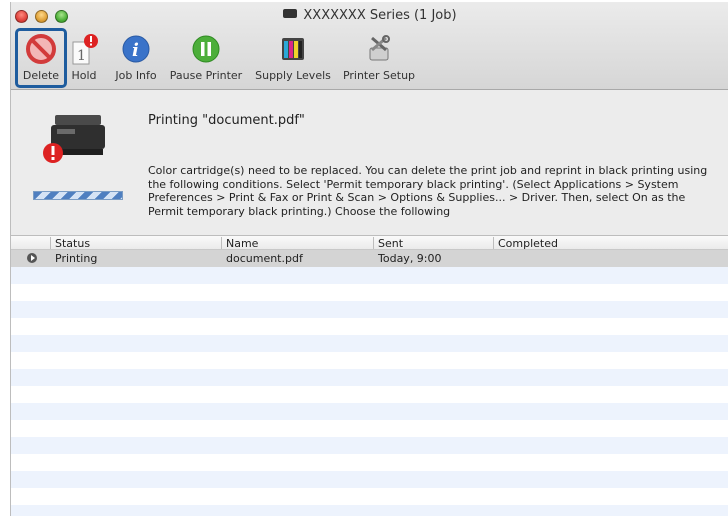 Image resolution: width=728 pixels, height=516 pixels. I want to click on cell-sent: Today, 9:00, so click(410, 258).